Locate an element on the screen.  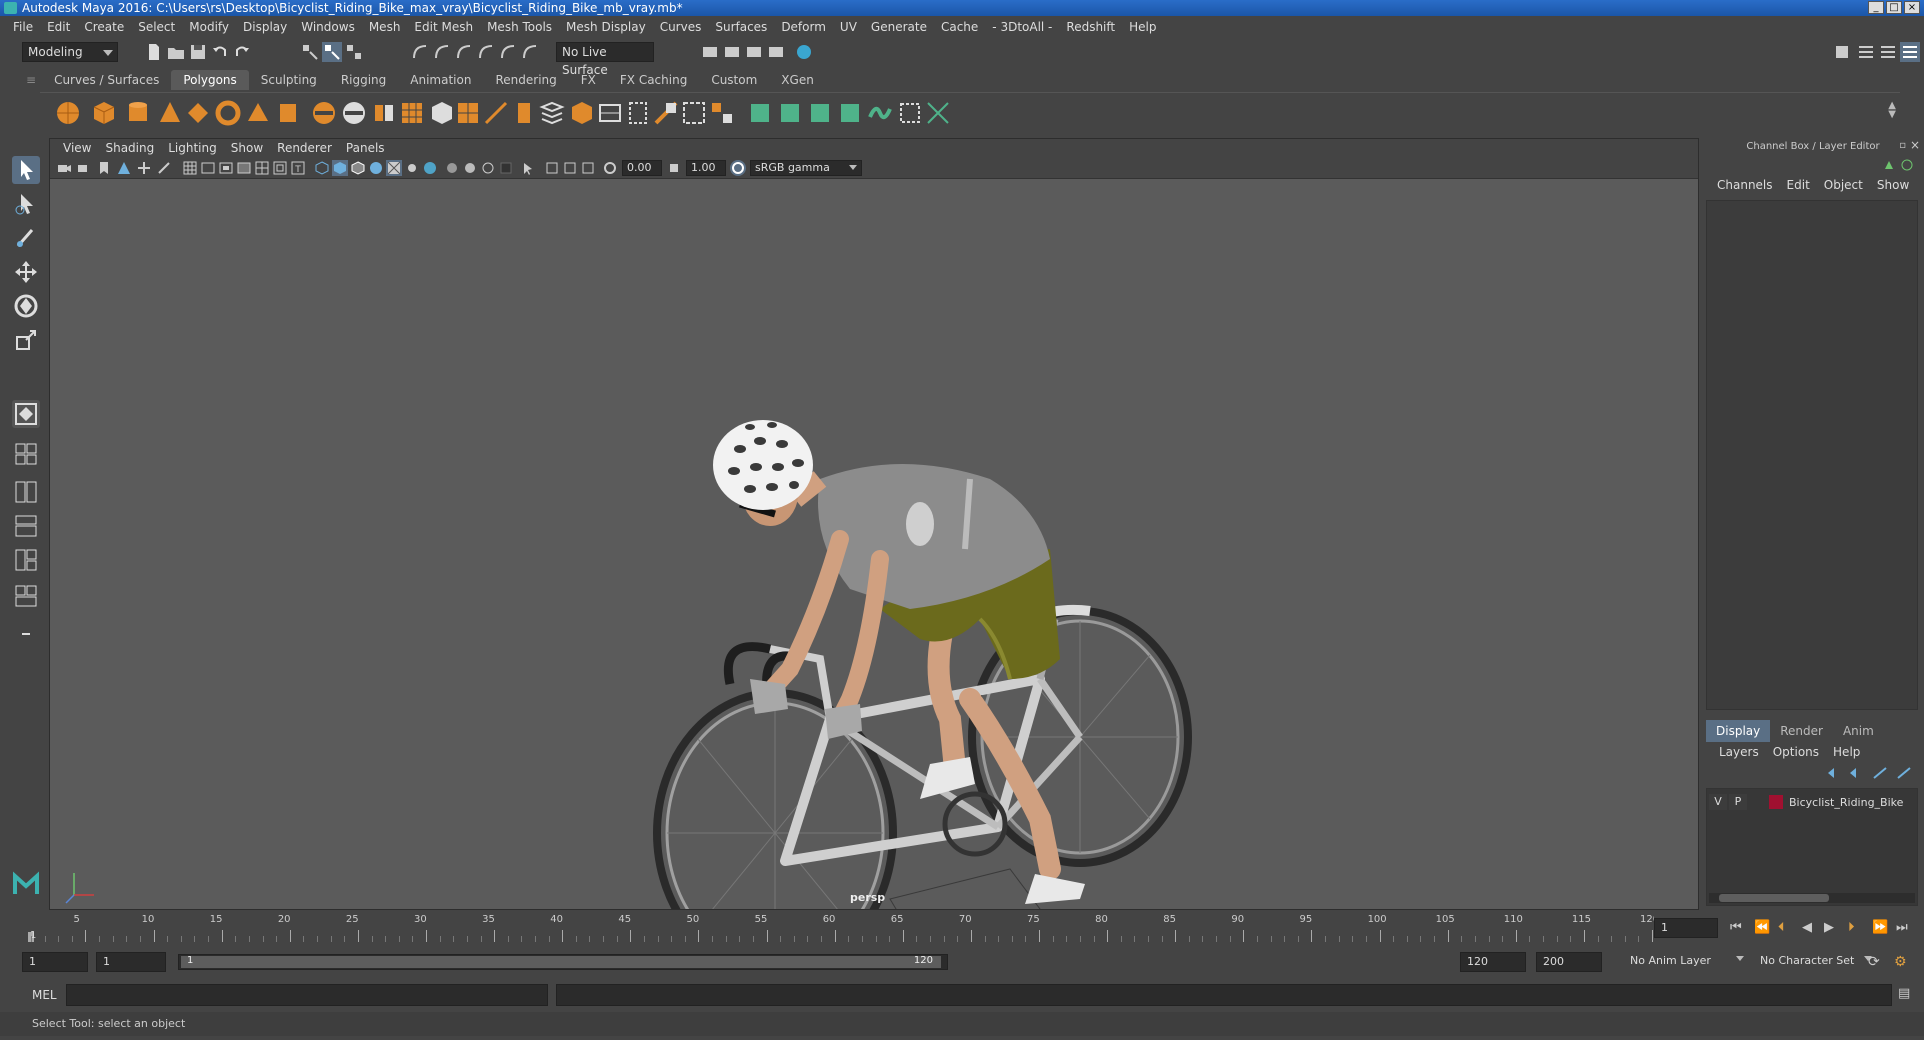
menu-mesh-tools: Mesh Tools is located at coordinates (519, 27).